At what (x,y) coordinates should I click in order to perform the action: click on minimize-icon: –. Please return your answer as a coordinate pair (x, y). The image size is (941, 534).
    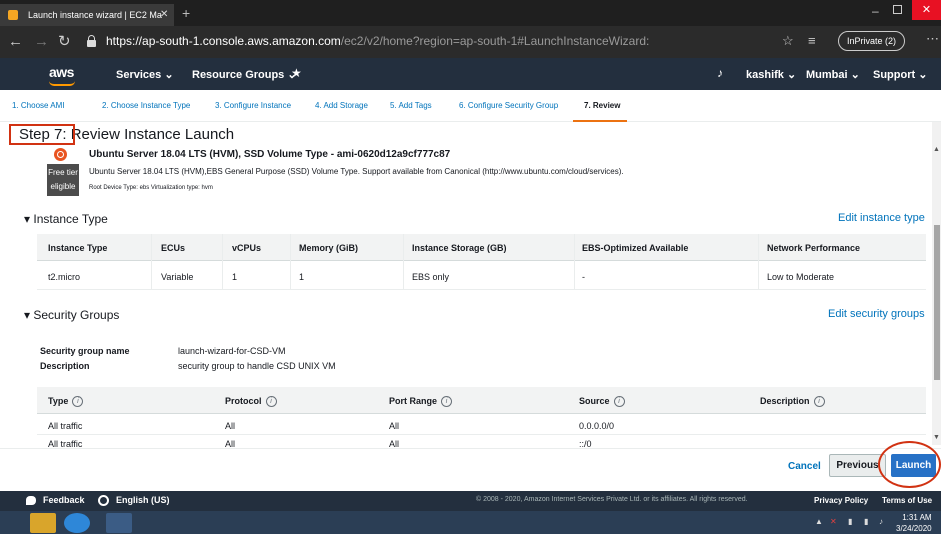
    Looking at the image, I should click on (875, 11).